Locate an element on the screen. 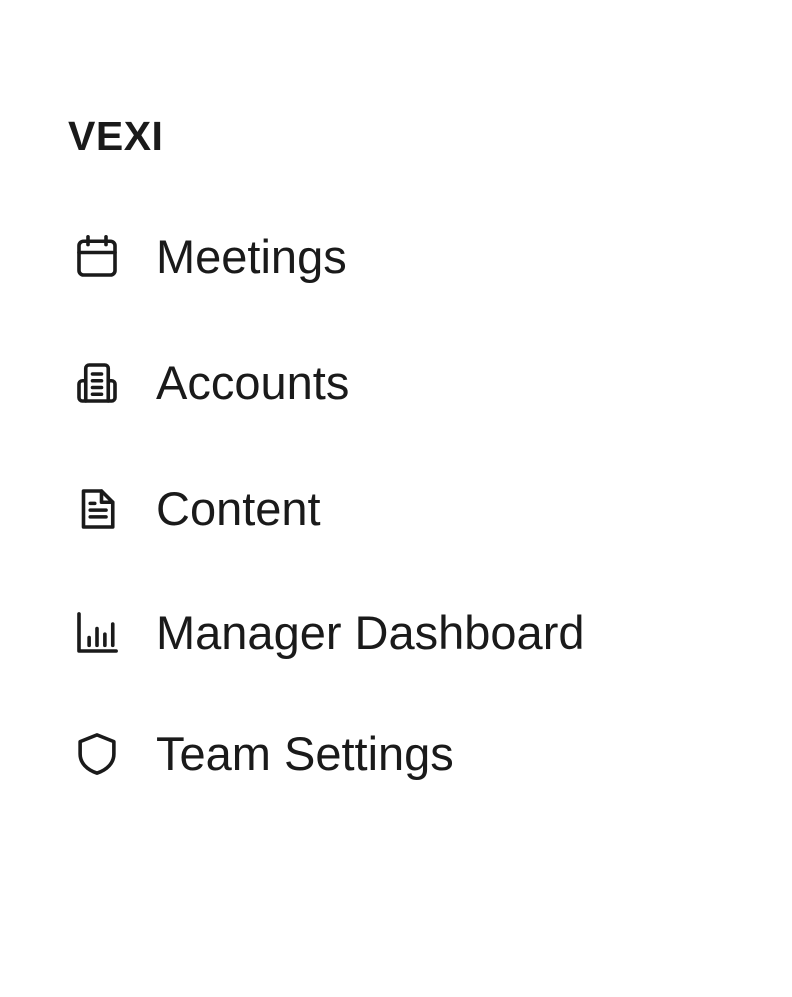  sidebar-item-accounts: Accounts is located at coordinates (211, 383).